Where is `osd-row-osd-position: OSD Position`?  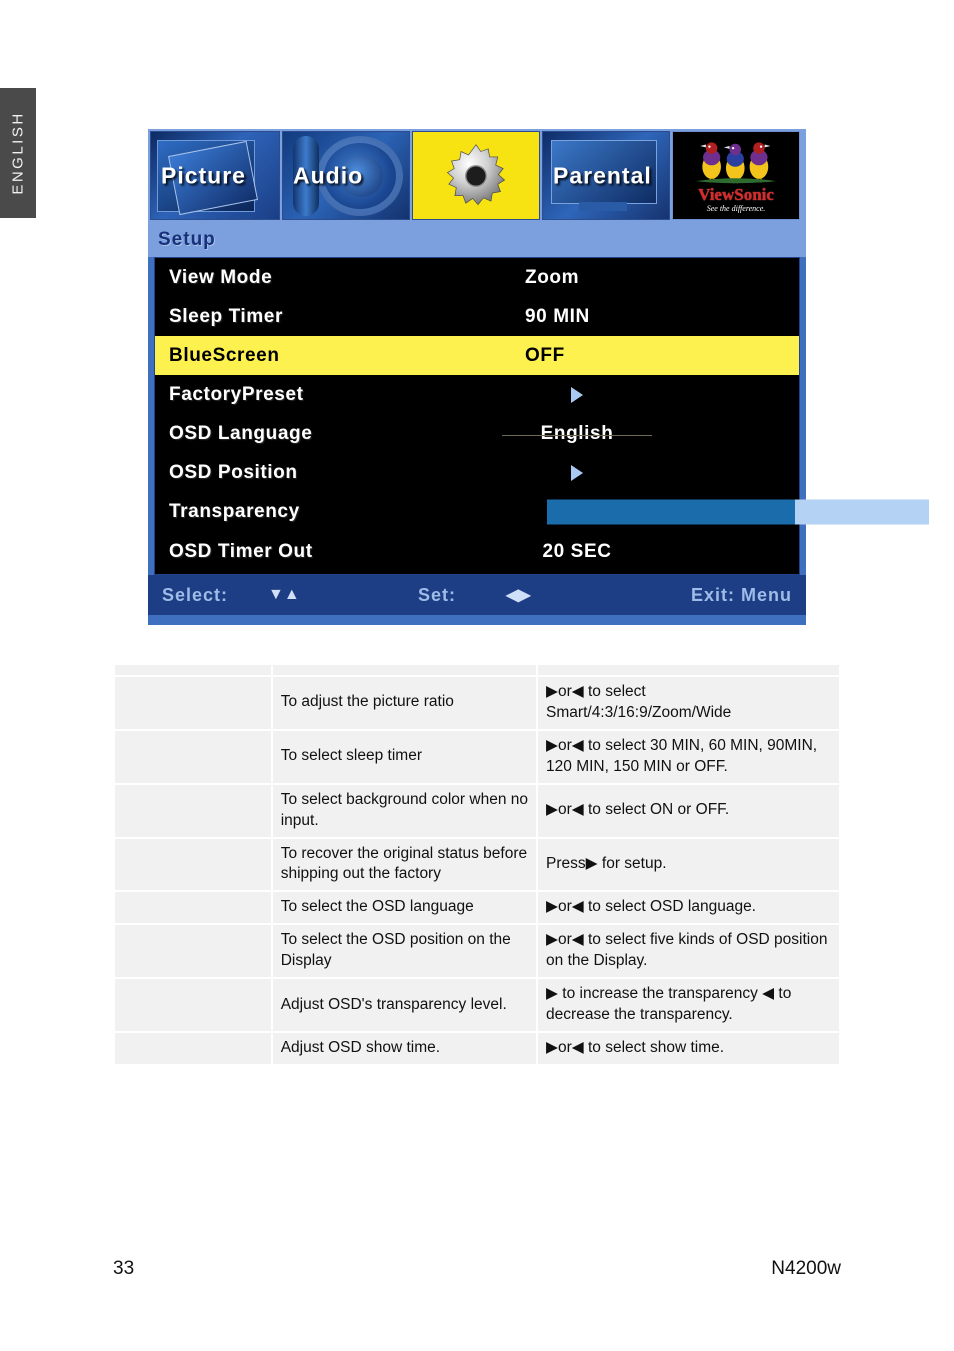 osd-row-osd-position: OSD Position is located at coordinates (477, 472).